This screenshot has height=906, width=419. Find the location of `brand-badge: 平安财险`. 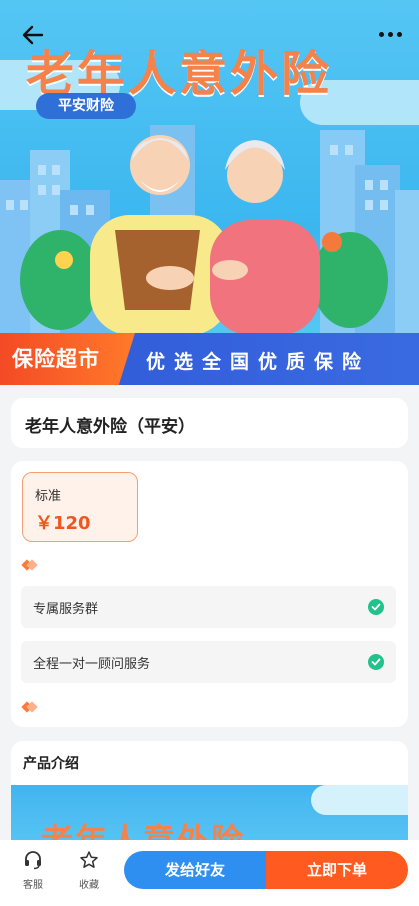

brand-badge: 平安财险 is located at coordinates (86, 106).